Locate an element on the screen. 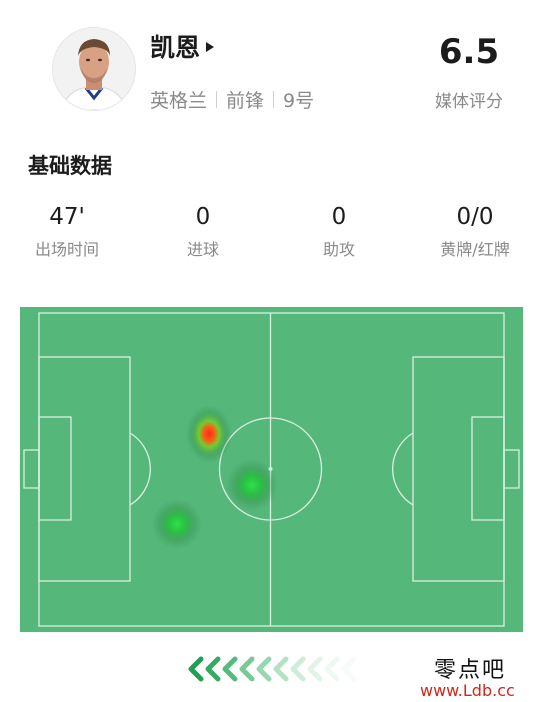 Image resolution: width=543 pixels, height=702 pixels. media-rating-label: 媒体评分 is located at coordinates (469, 102).